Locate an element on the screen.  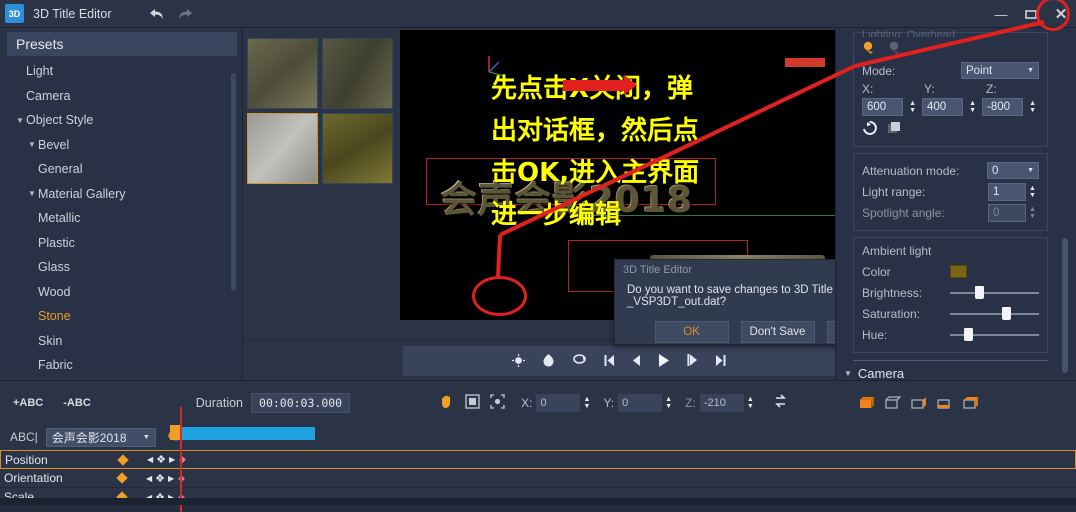
skip-to-start-icon is located at coordinates (609, 361).